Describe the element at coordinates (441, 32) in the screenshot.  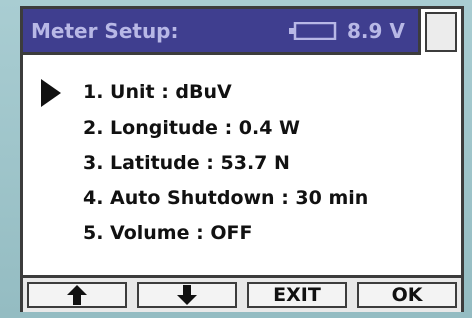
I see `corner-button` at that location.